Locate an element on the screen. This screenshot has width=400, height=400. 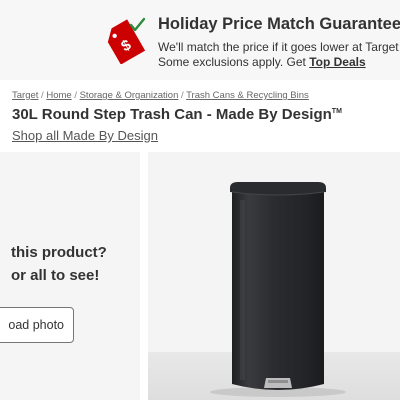
price-tag-dollar-icon: $ is located at coordinates (126, 40).